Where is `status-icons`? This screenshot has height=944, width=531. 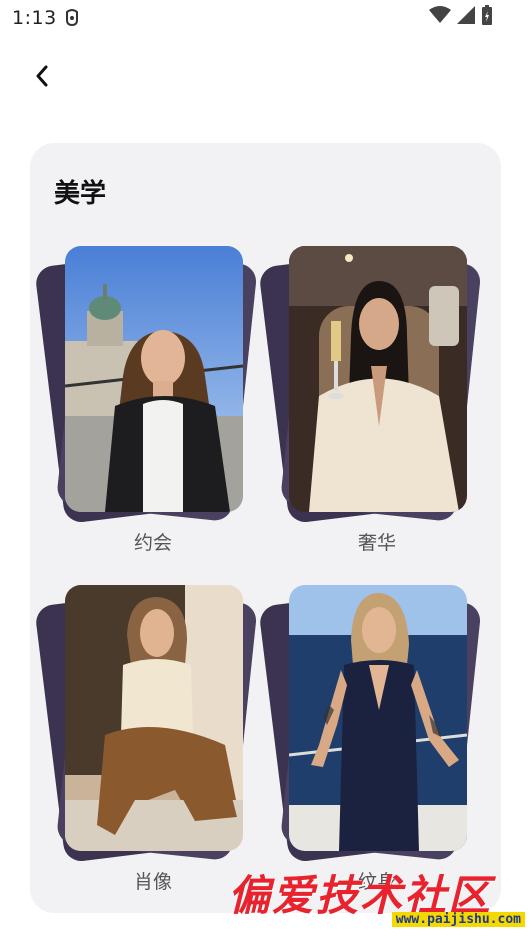
status-icons is located at coordinates (461, 17).